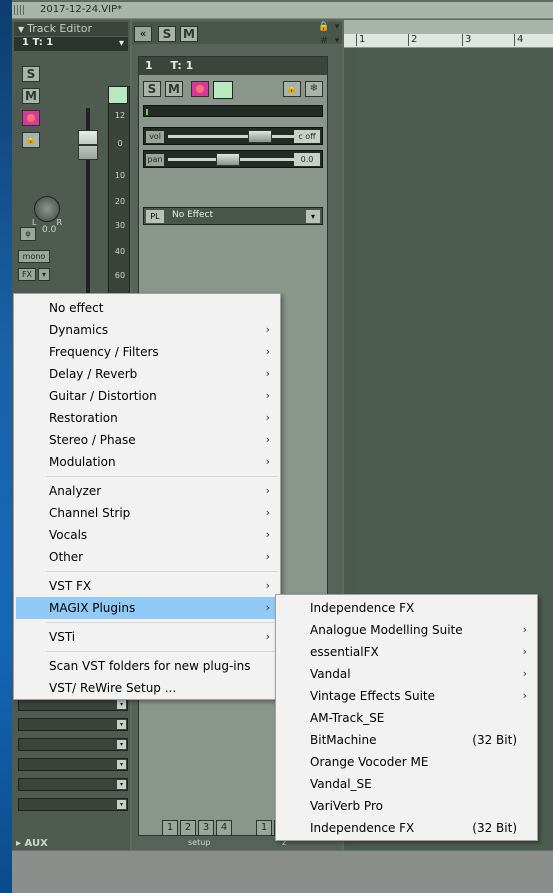  Describe the element at coordinates (59, 28) in the screenshot. I see `track-editor-title: Track Editor` at that location.